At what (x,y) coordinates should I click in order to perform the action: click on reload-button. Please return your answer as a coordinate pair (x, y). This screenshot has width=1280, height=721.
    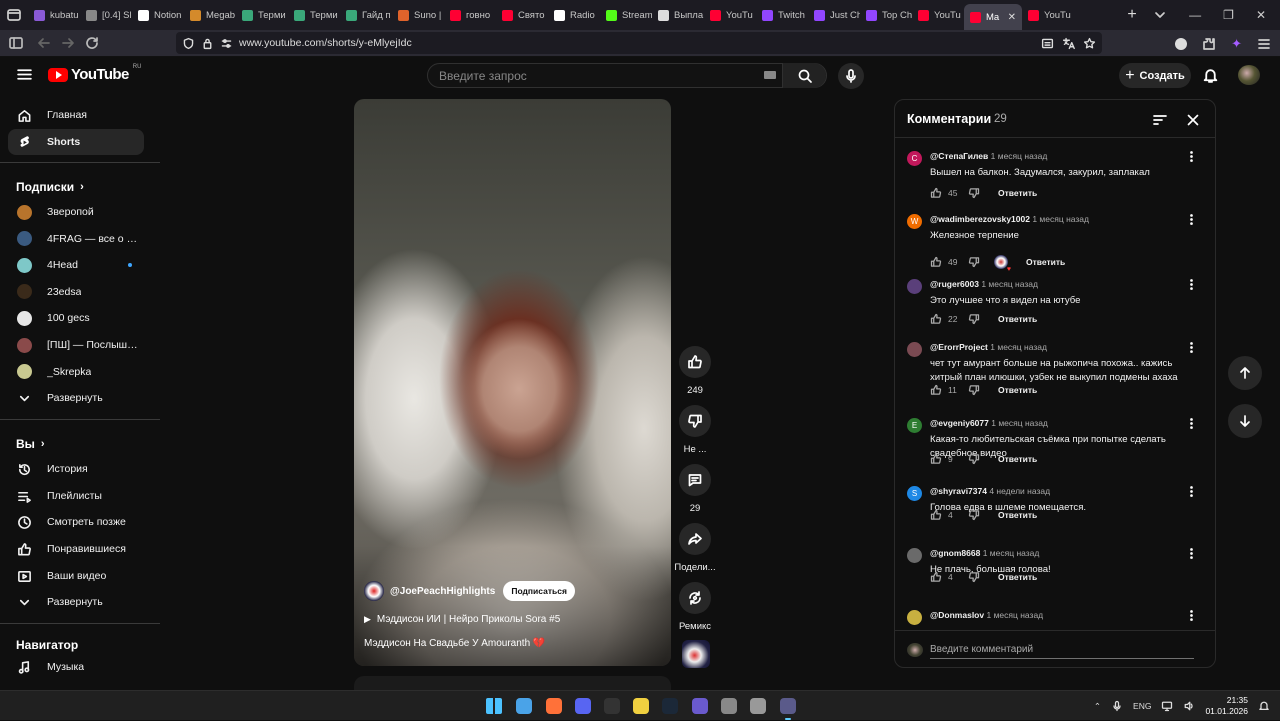
    Looking at the image, I should click on (92, 43).